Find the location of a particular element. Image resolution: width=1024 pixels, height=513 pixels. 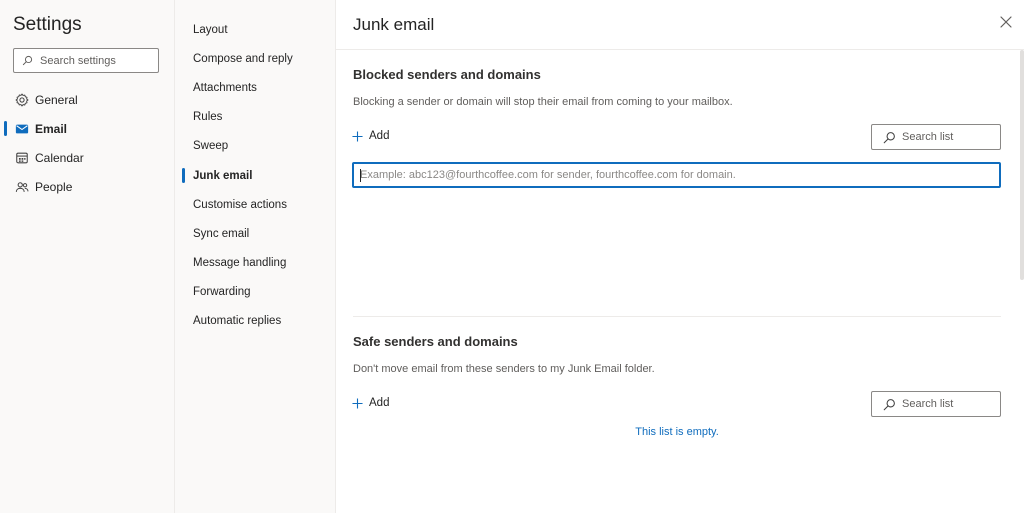

close-icon is located at coordinates (1006, 24).